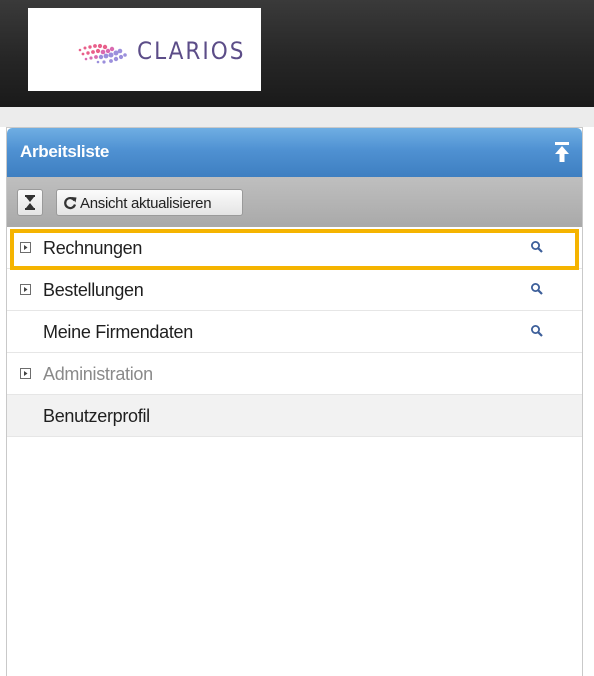  Describe the element at coordinates (64, 151) in the screenshot. I see `panel-title: Arbeitsliste` at that location.